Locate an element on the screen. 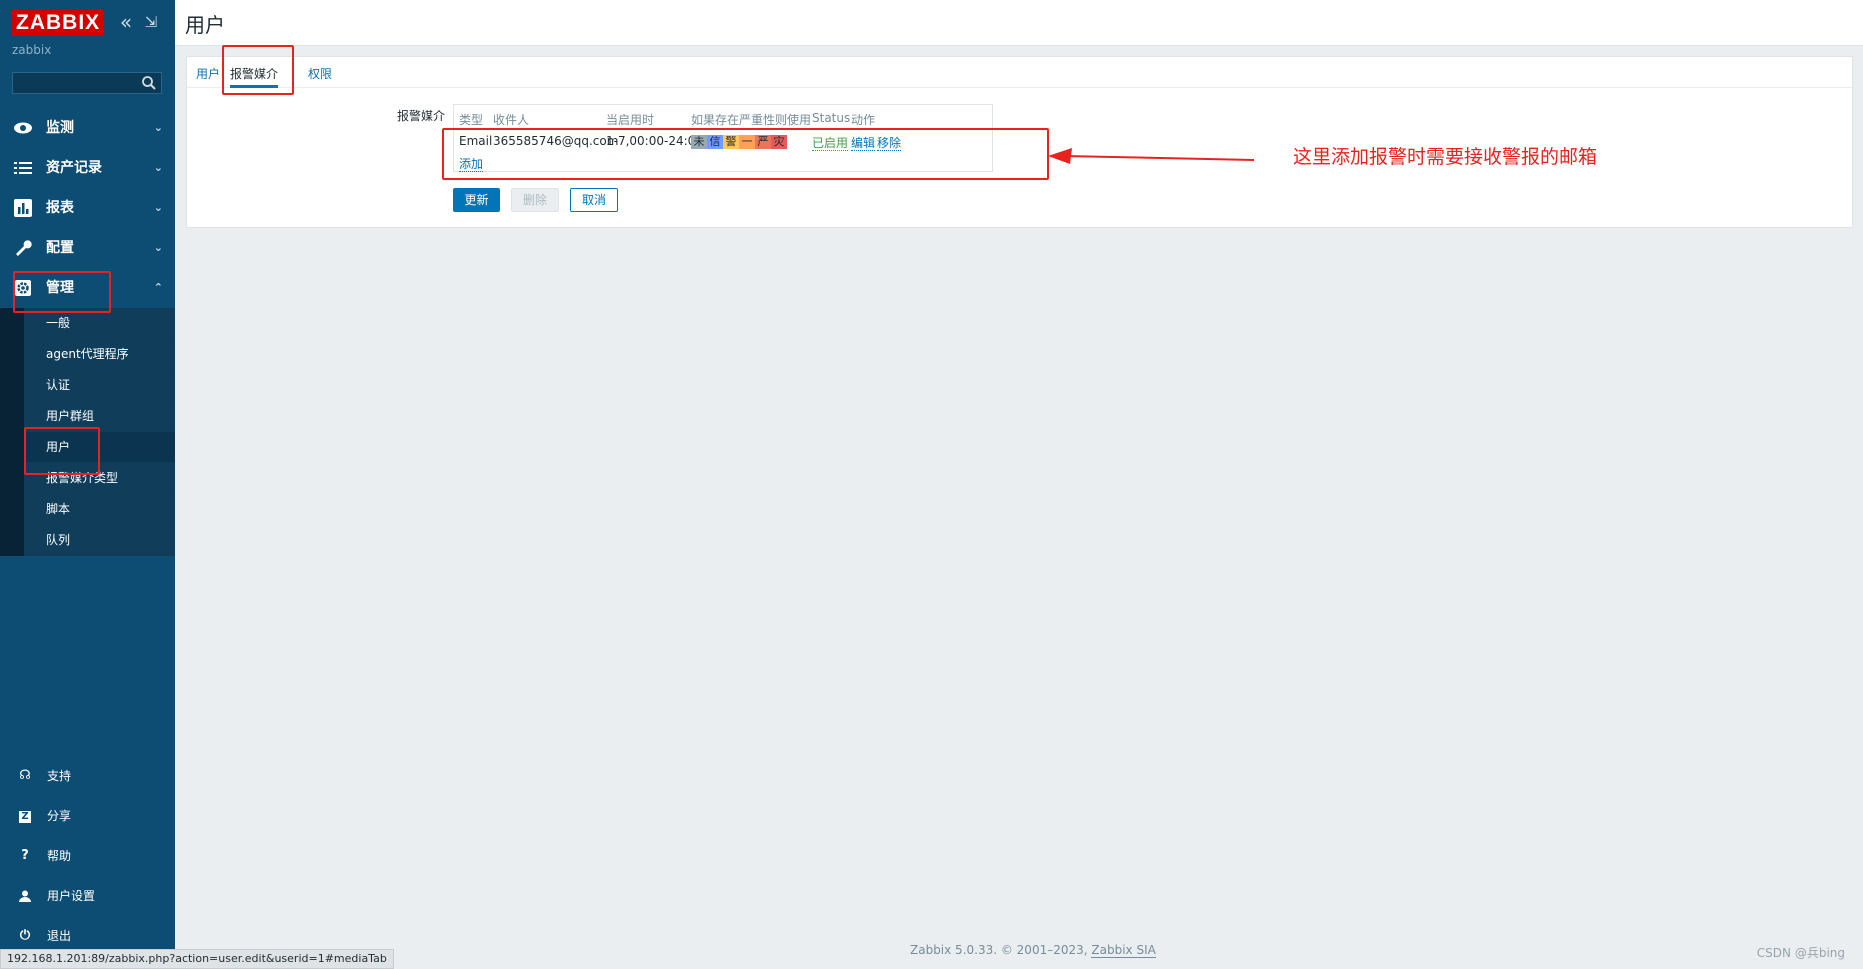 The height and width of the screenshot is (969, 1863). watermark: CSDN @兵bing is located at coordinates (1800, 953).